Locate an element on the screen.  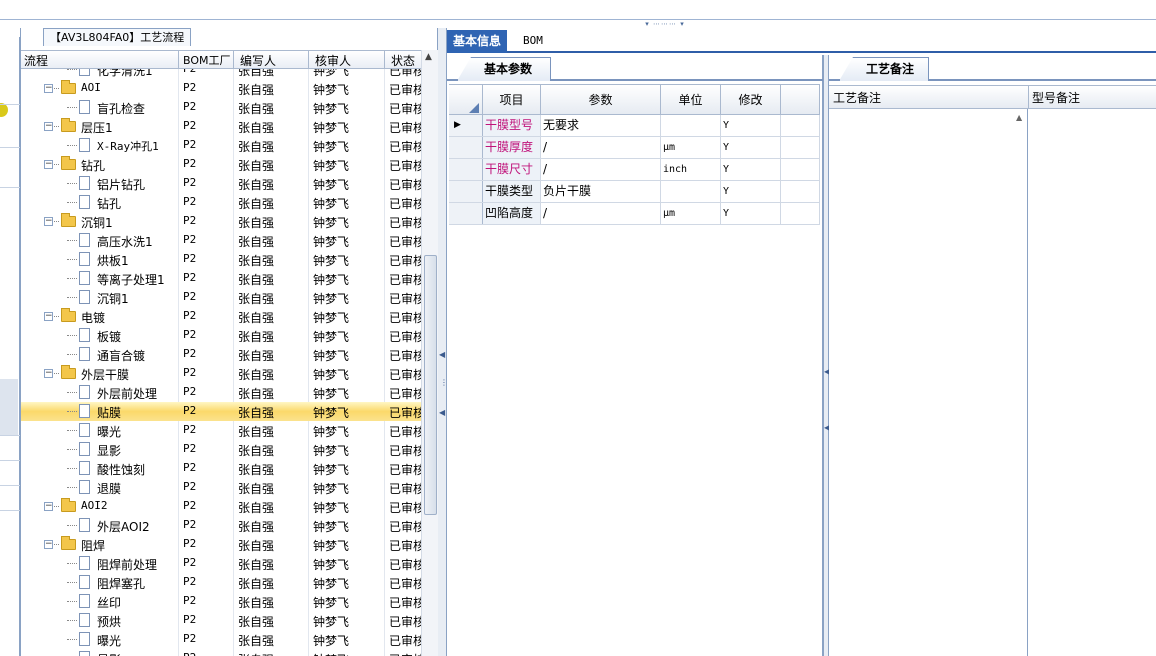
flow-row: 等离子处理1 P2 张自强 钟梦飞 已审核 is located at coordinates (221, 278).